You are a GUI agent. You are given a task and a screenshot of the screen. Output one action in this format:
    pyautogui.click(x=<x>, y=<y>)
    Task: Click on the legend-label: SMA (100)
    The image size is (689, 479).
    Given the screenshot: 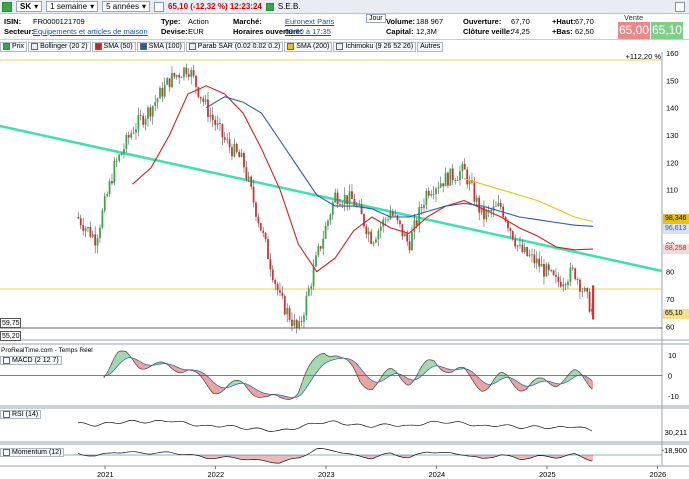 What is the action you would take?
    pyautogui.click(x=165, y=46)
    